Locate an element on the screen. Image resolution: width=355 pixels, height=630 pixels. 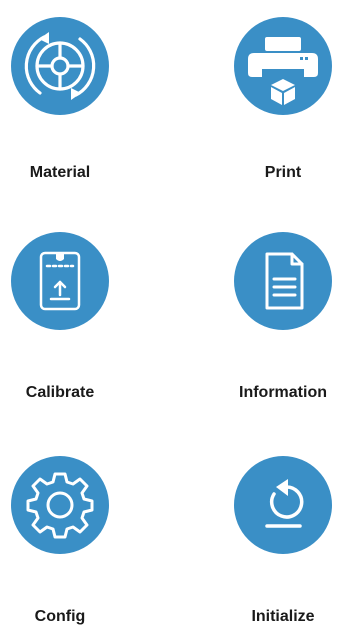
material-button is located at coordinates (60, 66).